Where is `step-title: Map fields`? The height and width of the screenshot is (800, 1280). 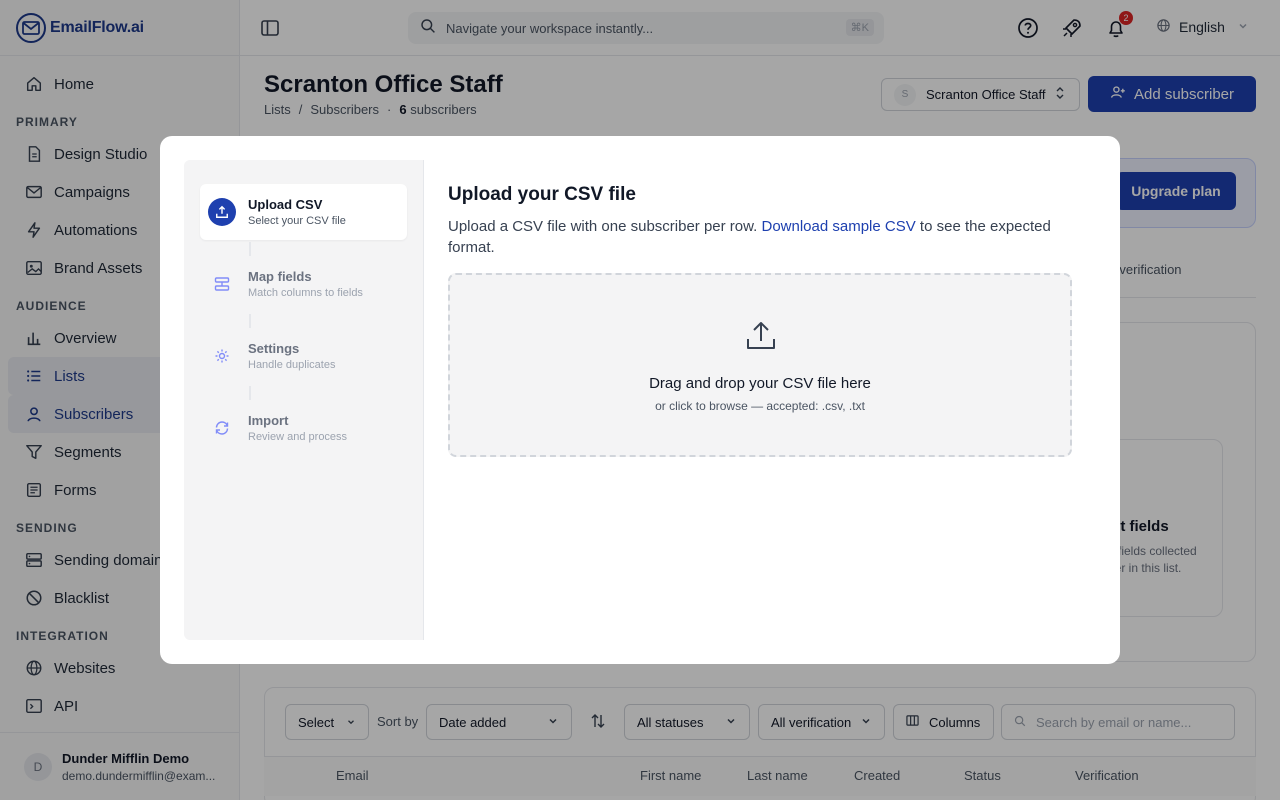 step-title: Map fields is located at coordinates (280, 276).